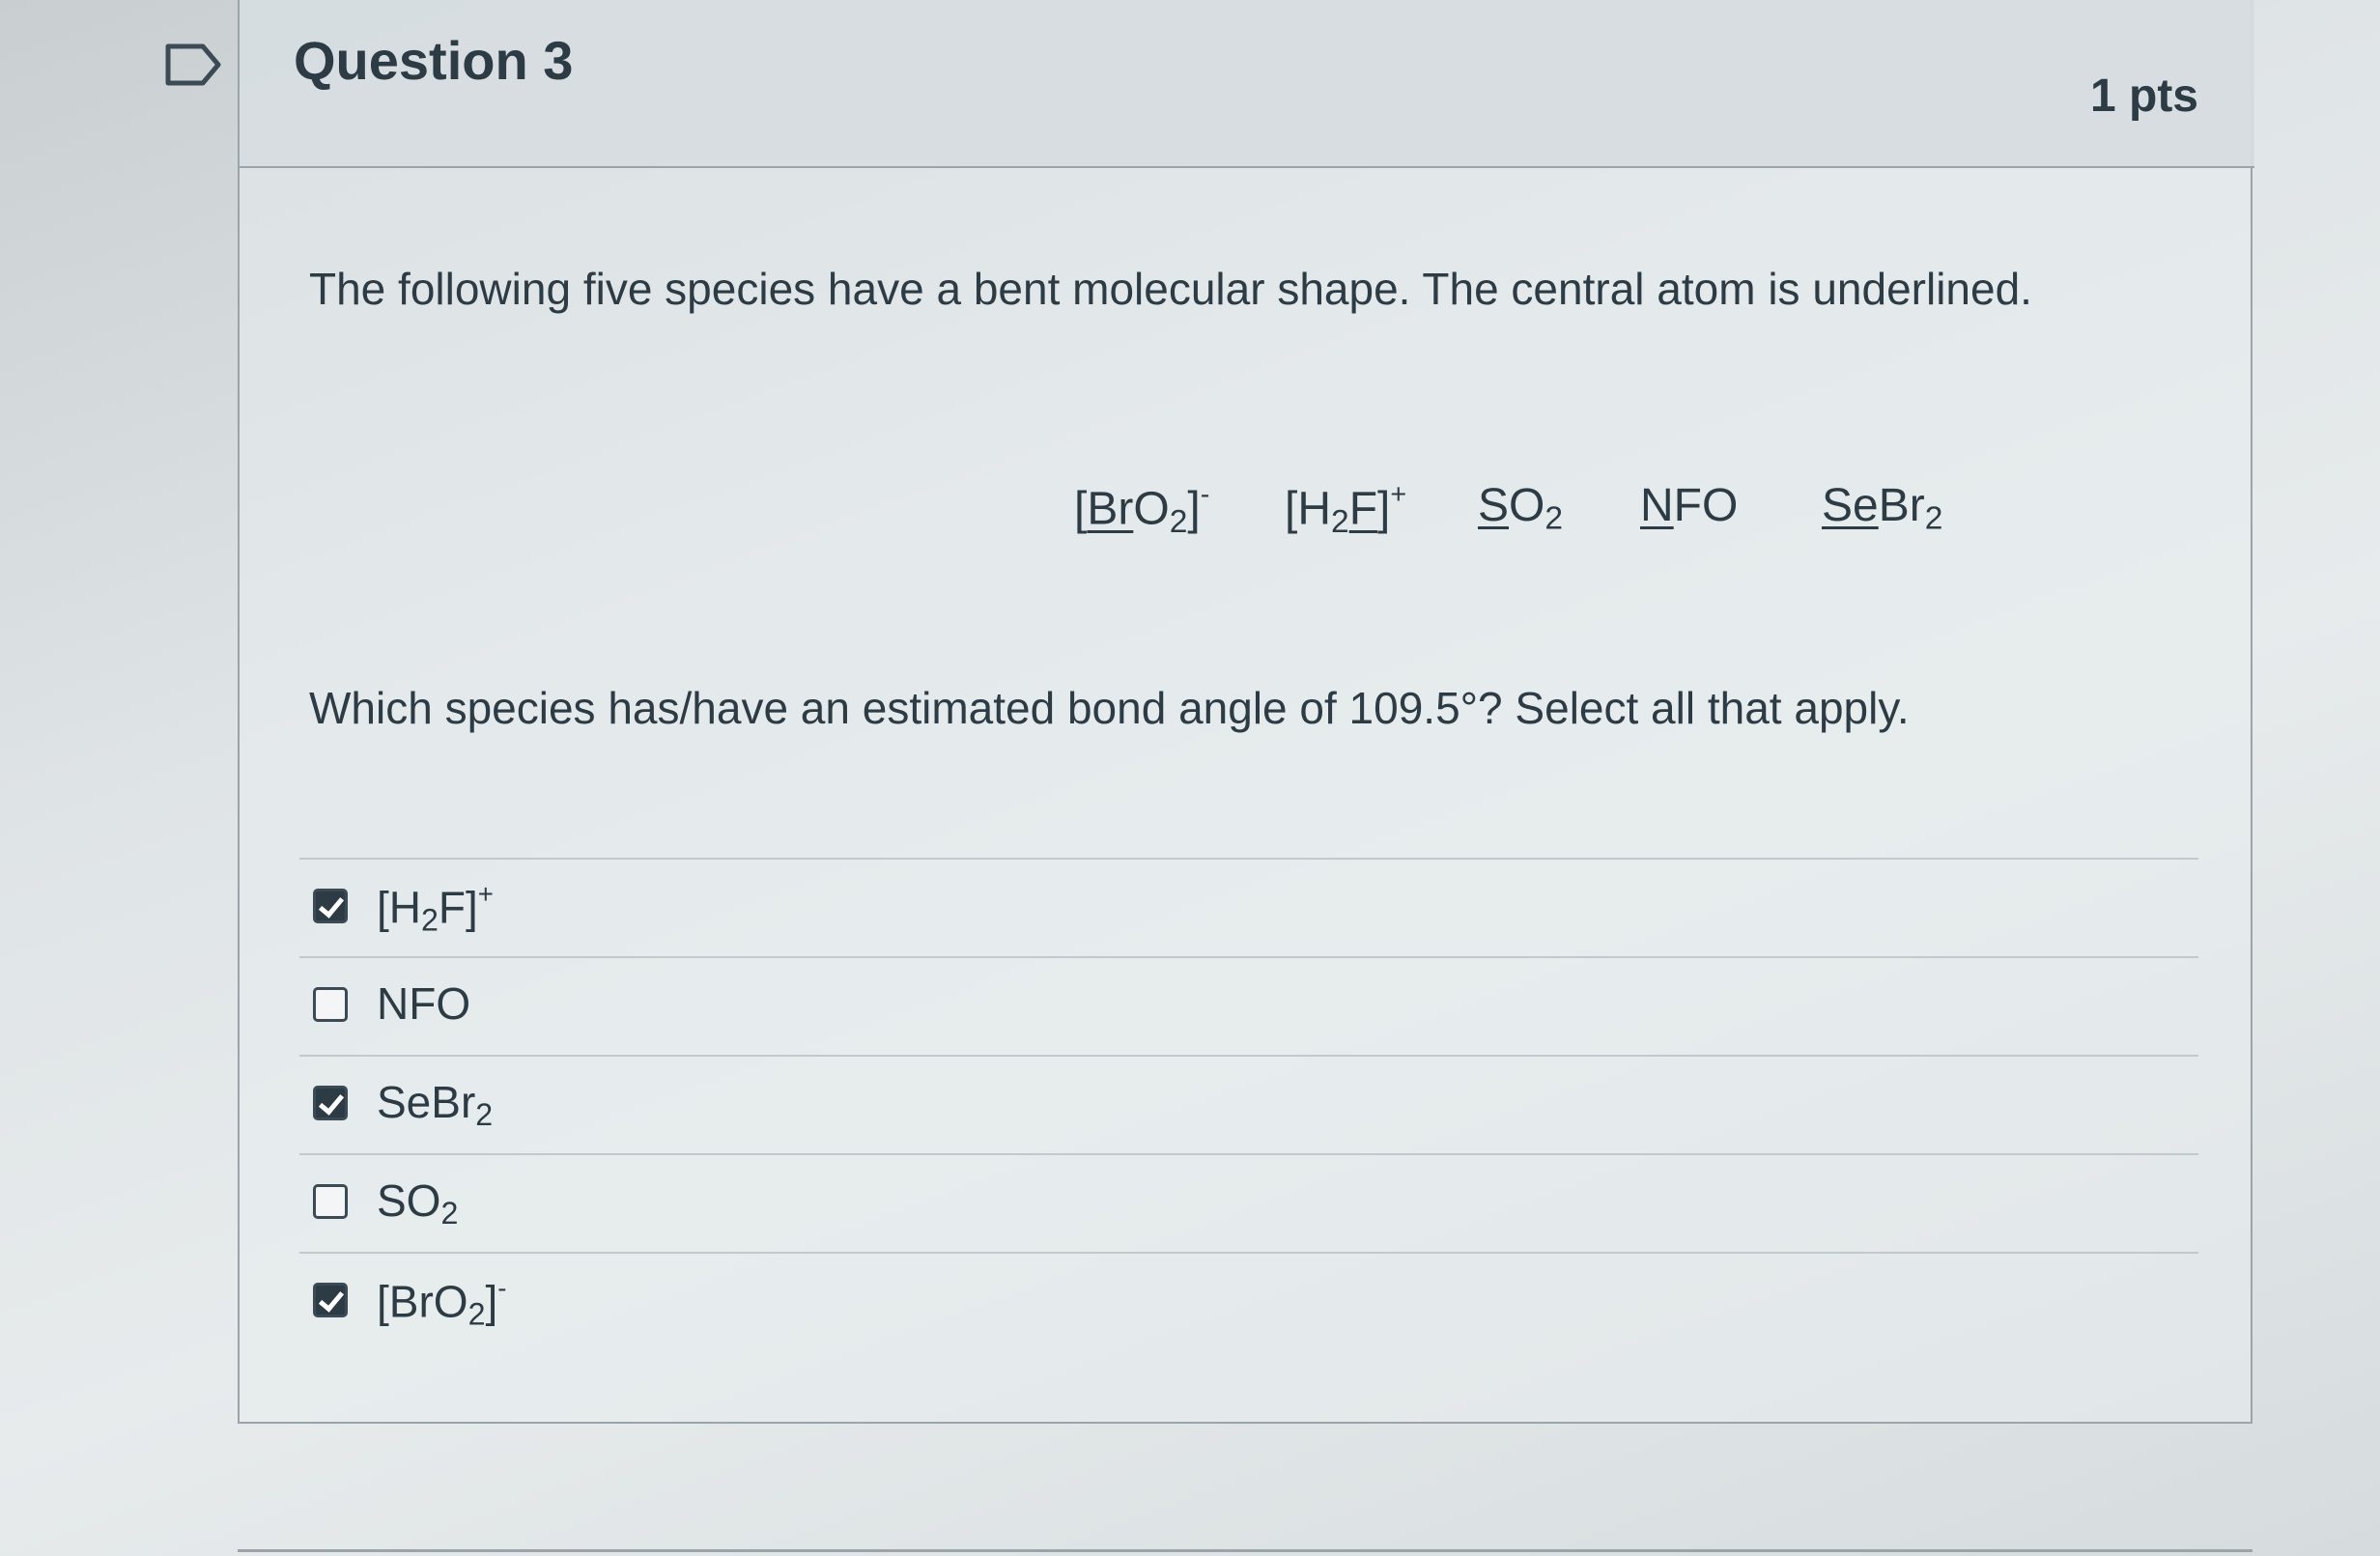  I want to click on central-atom: Br, so click(1110, 509).